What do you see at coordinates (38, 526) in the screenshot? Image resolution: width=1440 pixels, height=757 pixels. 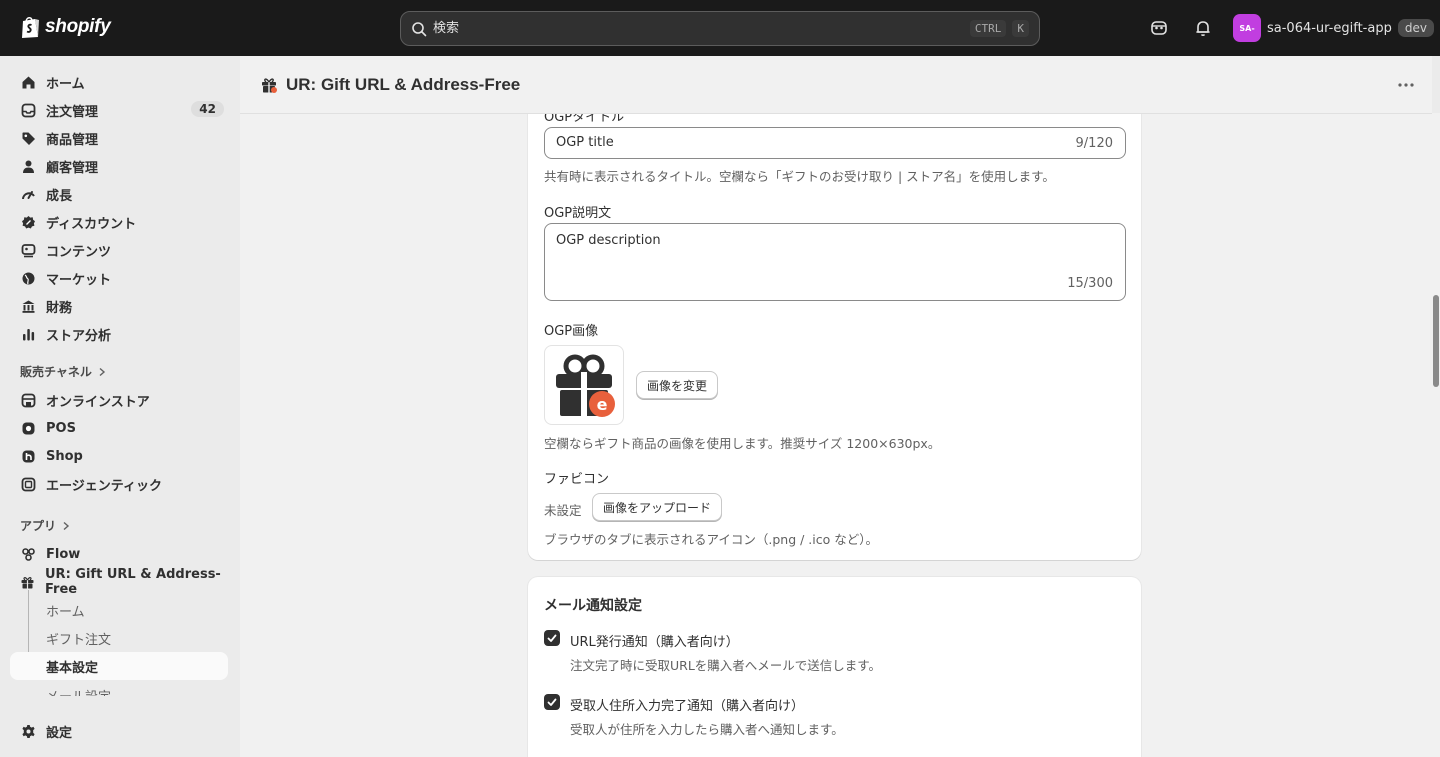 I see `apps-title: アプリ` at bounding box center [38, 526].